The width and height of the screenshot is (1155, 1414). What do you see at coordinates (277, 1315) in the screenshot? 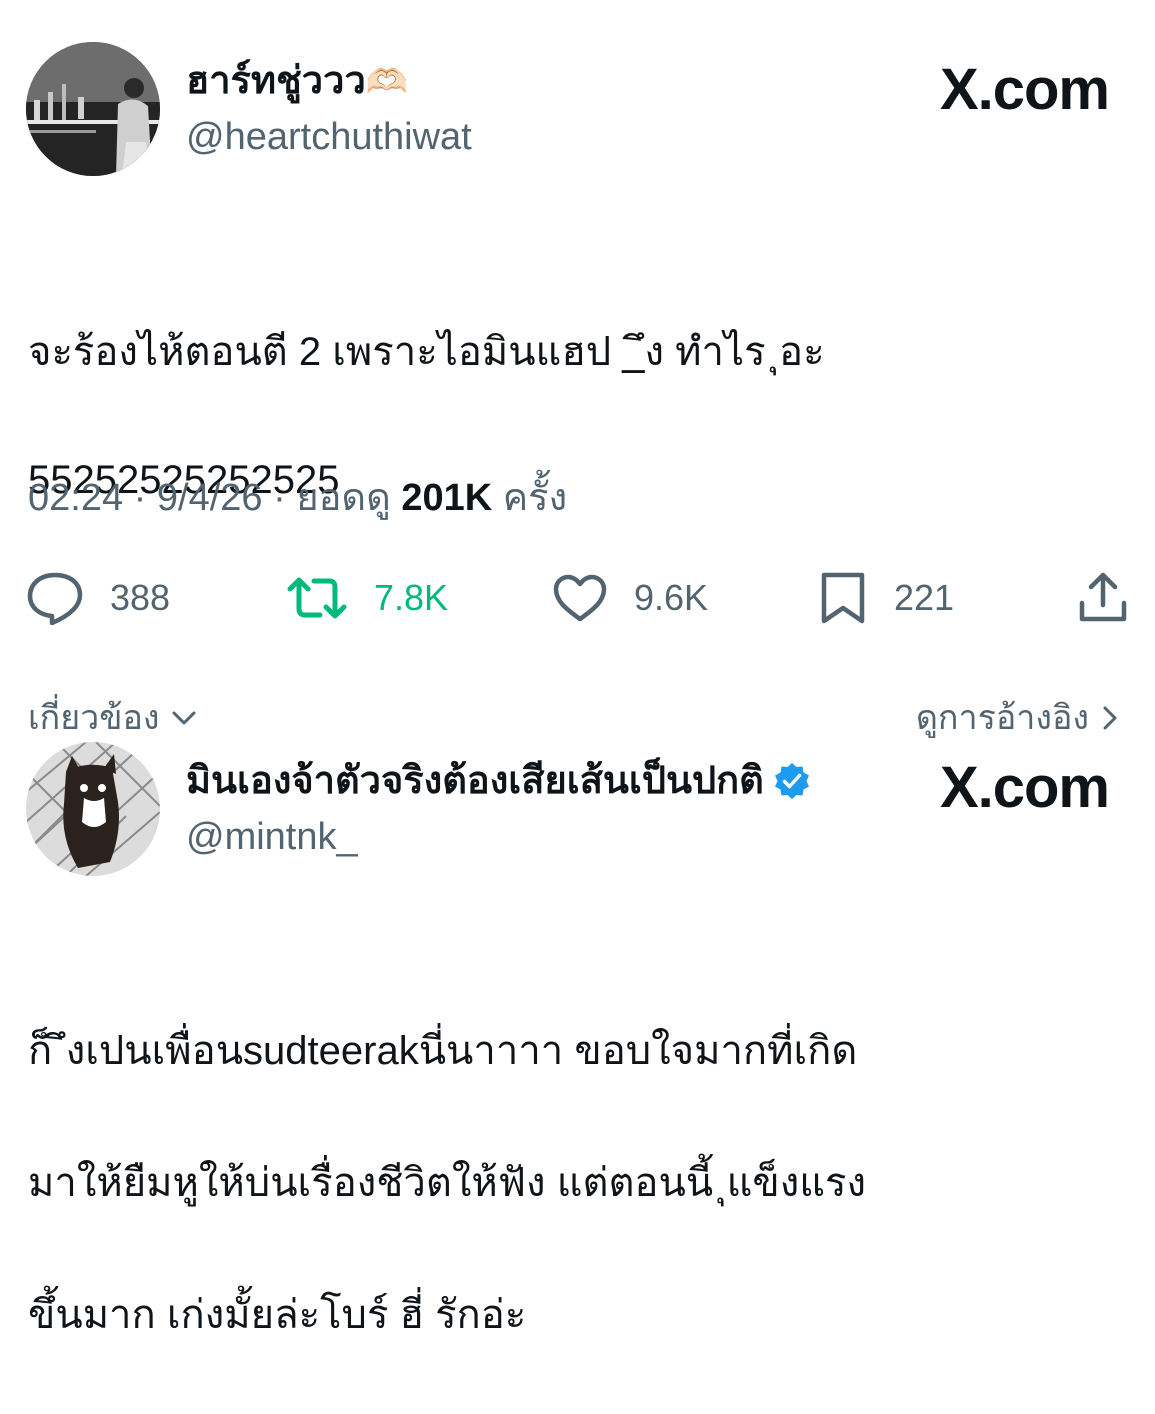
I see `quoted-text-line: ขึ้นมาก เก่งมั้ยล่ะโบร์ ฮี่ รักอ่ะ` at bounding box center [277, 1315].